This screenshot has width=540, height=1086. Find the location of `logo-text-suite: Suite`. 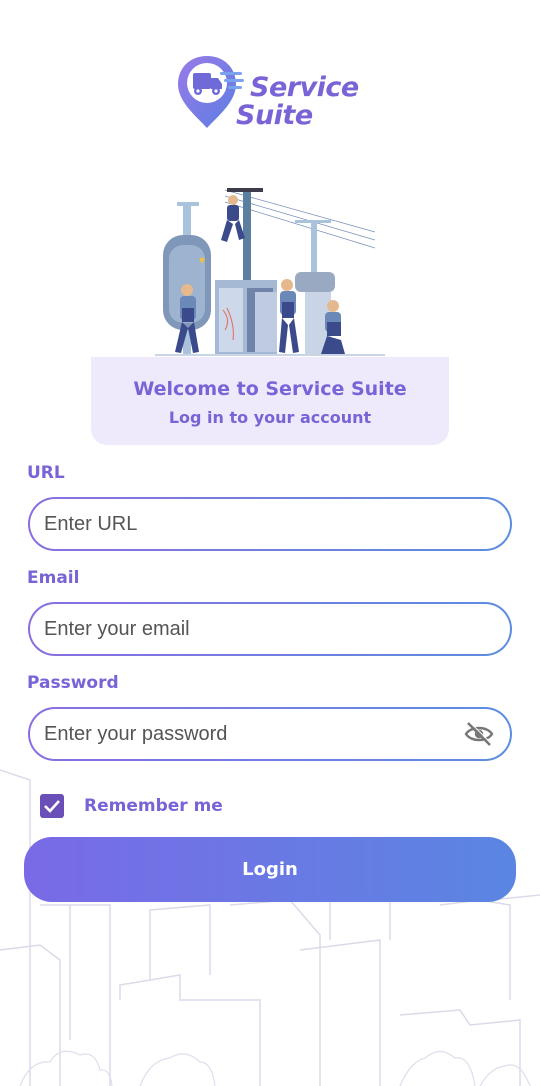

logo-text-suite: Suite is located at coordinates (274, 115).